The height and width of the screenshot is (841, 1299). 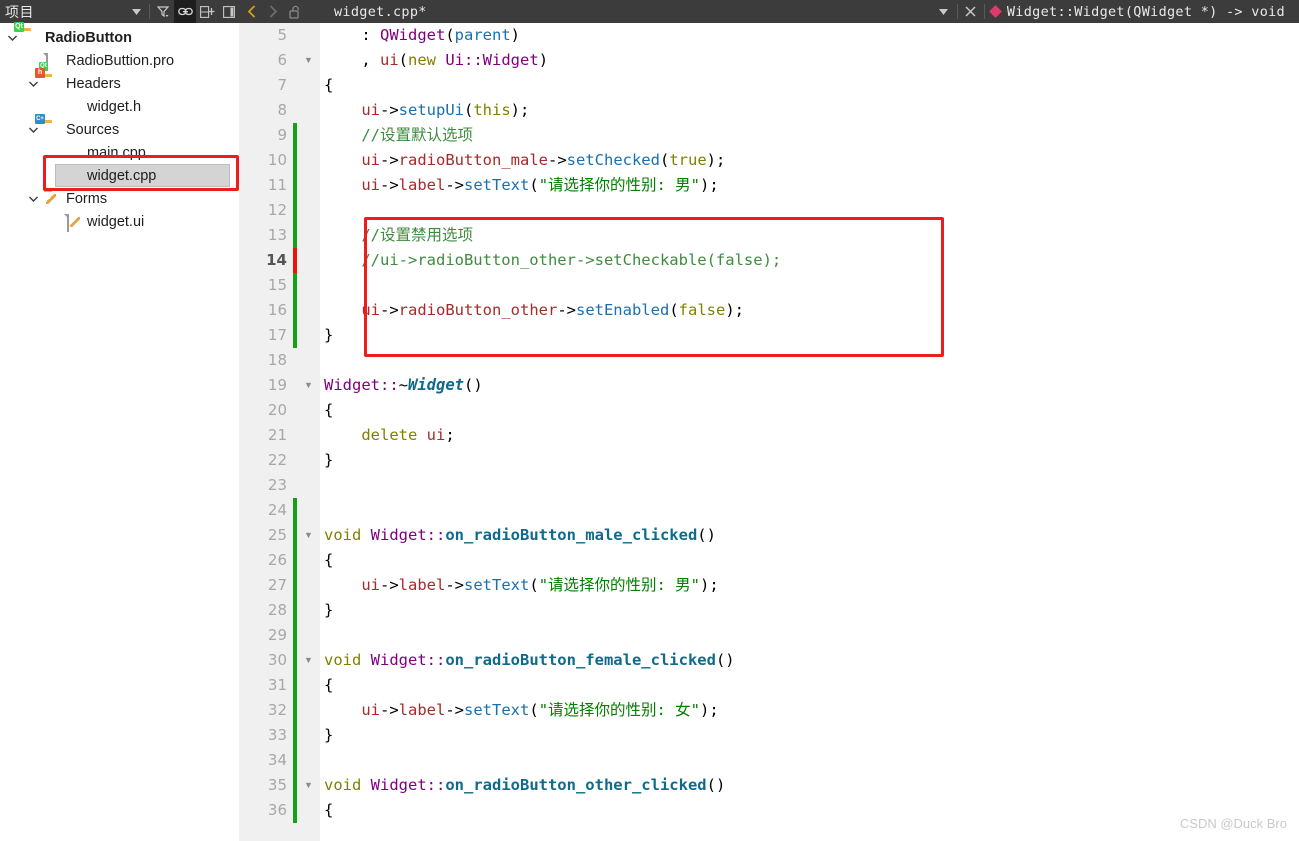 I want to click on code-line: 9 //设置默认选项, so click(x=769, y=135).